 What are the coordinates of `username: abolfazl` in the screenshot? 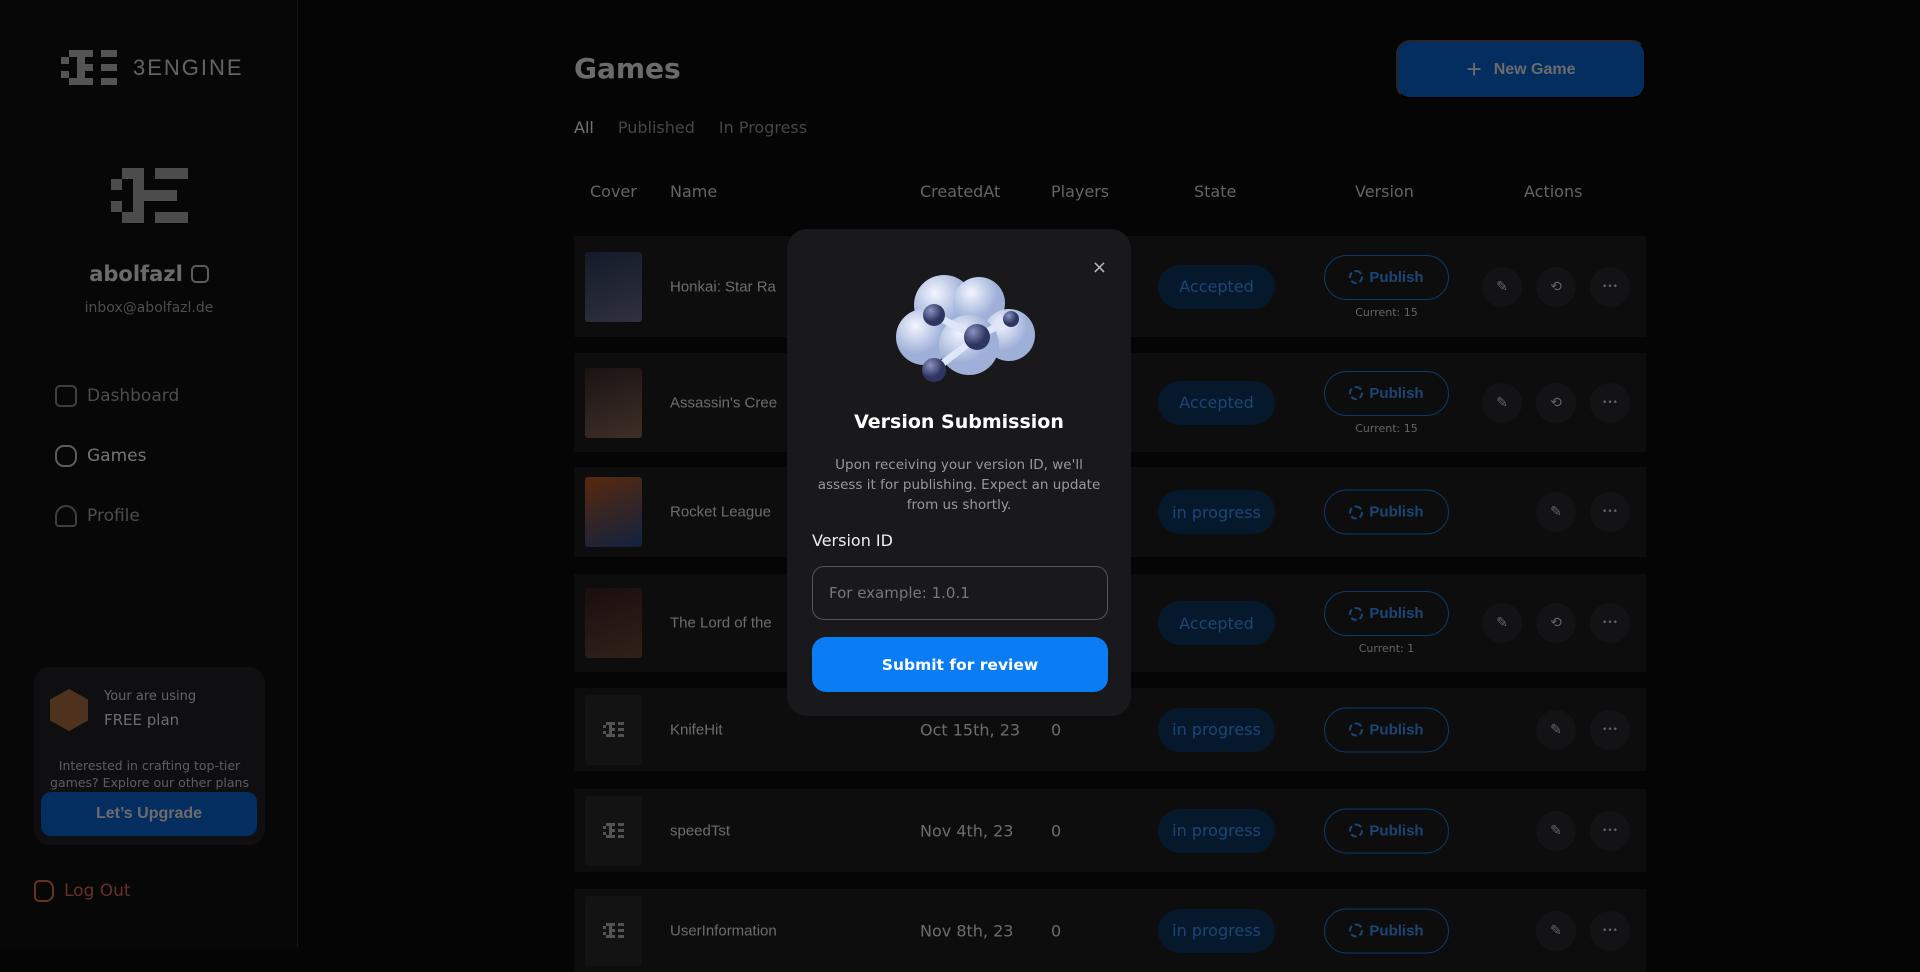 It's located at (149, 274).